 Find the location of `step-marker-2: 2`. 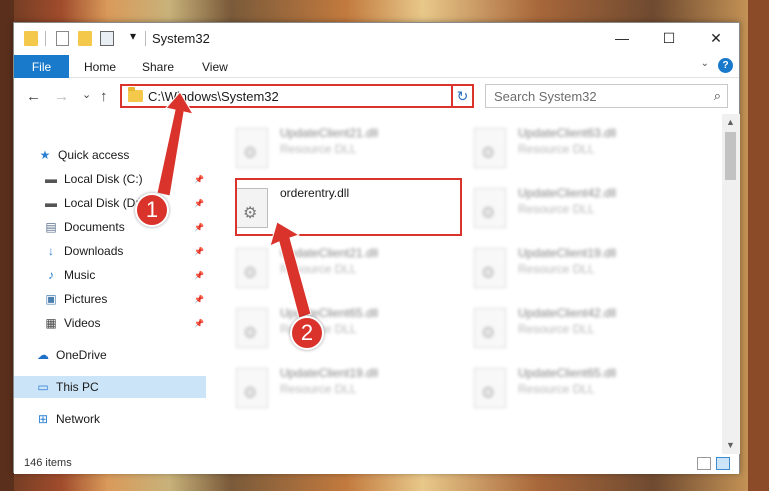

step-marker-2: 2 is located at coordinates (307, 333).